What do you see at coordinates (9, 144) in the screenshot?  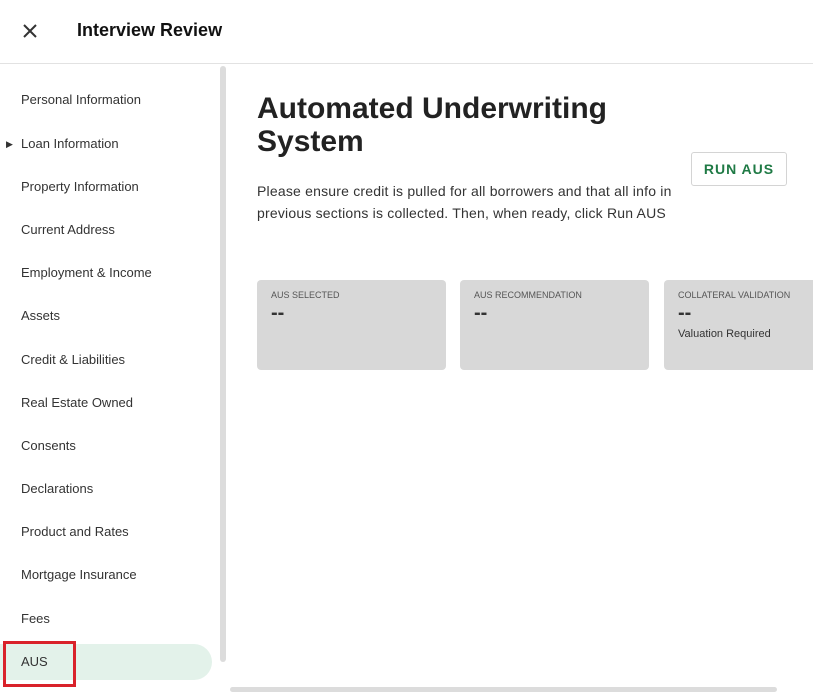 I see `caret-right-icon: ▶` at bounding box center [9, 144].